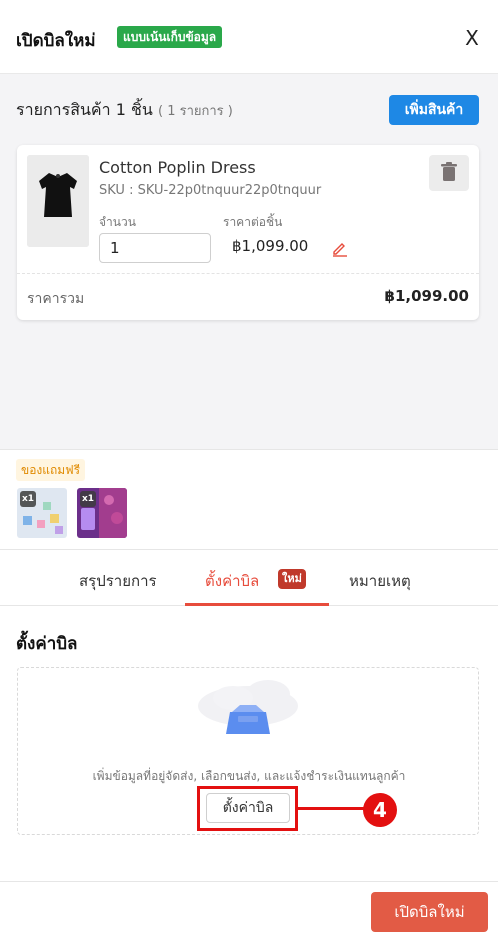 The image size is (498, 936). What do you see at coordinates (155, 248) in the screenshot?
I see `quantity-input: 1` at bounding box center [155, 248].